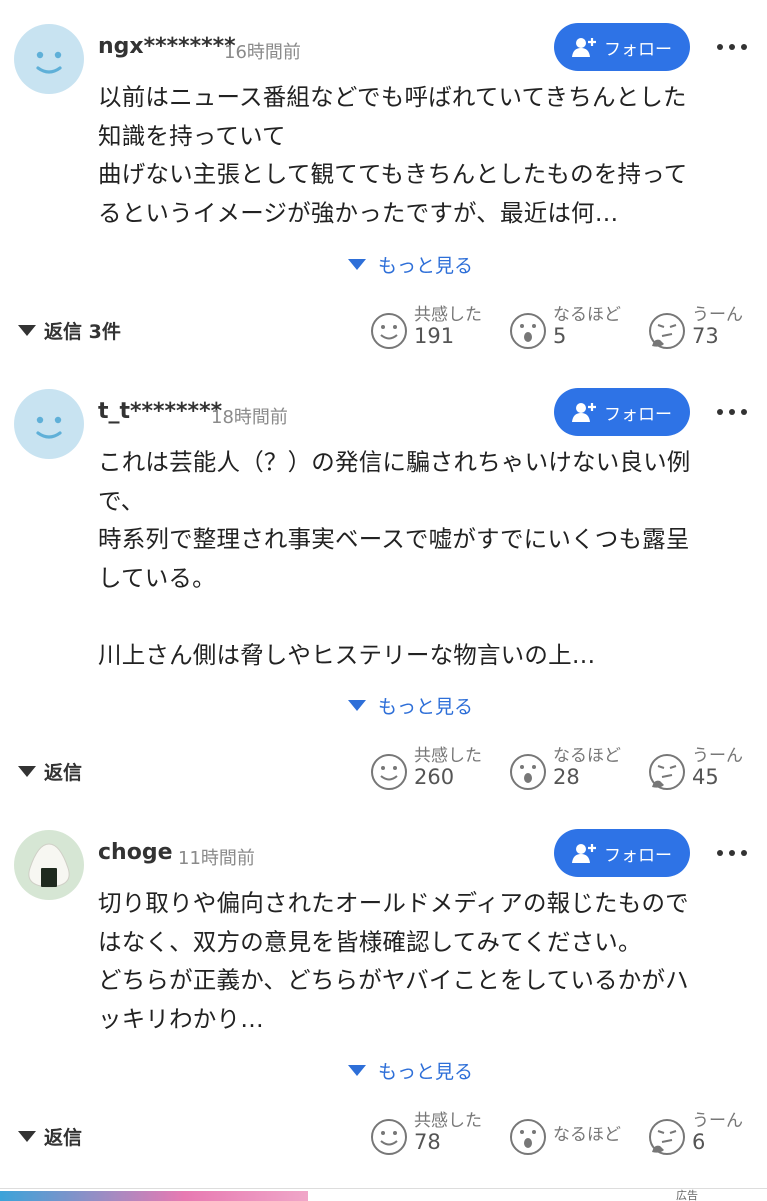 The image size is (767, 1201). What do you see at coordinates (392, 97) in the screenshot?
I see `comment-line: 以前はニュース番組などでも呼ばれていてきちんとした` at bounding box center [392, 97].